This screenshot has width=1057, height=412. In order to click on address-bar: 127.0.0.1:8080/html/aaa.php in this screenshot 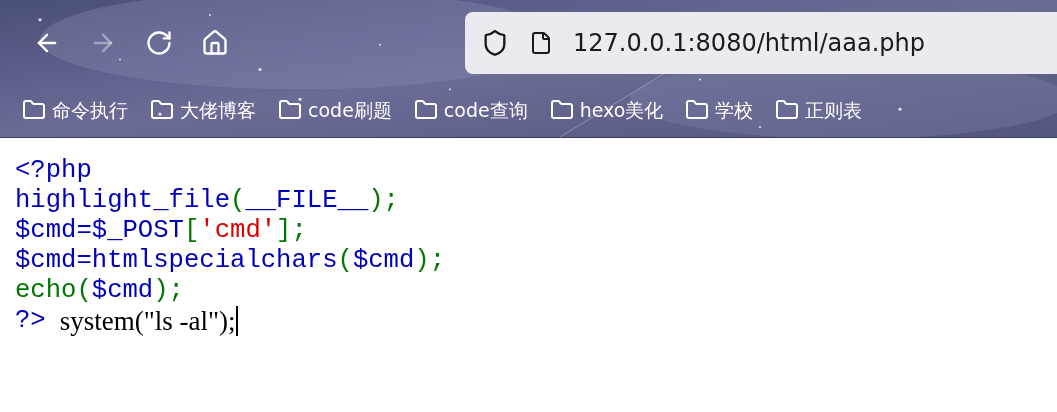, I will do `click(761, 43)`.